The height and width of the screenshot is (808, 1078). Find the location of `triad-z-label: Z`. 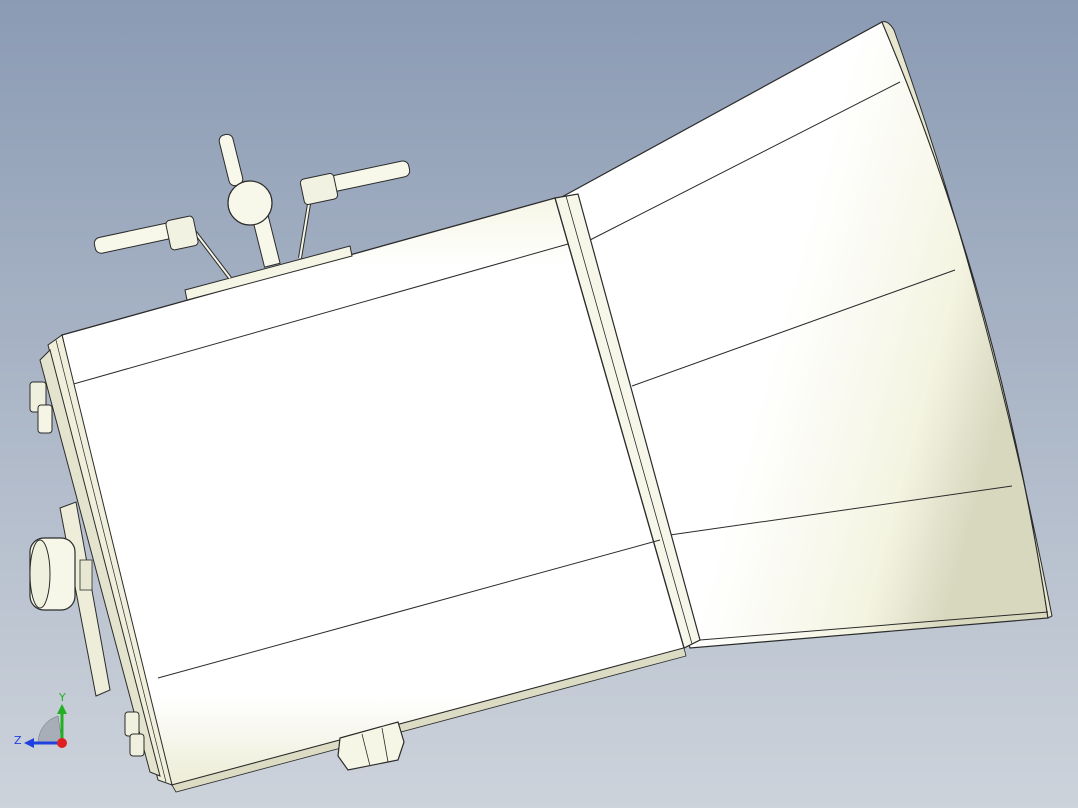

triad-z-label: Z is located at coordinates (18, 740).